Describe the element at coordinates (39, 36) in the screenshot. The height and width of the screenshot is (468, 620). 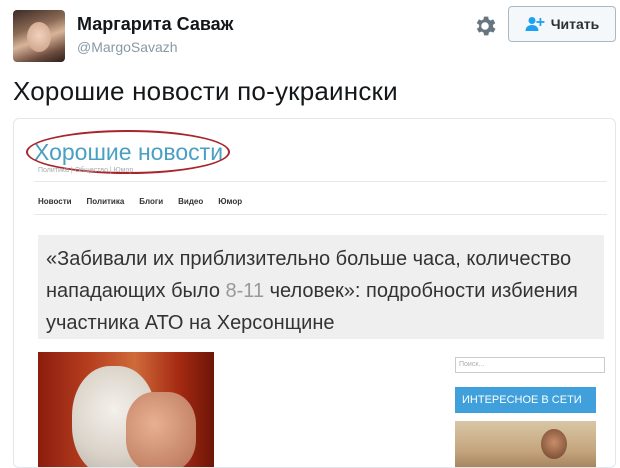
I see `author-avatar` at that location.